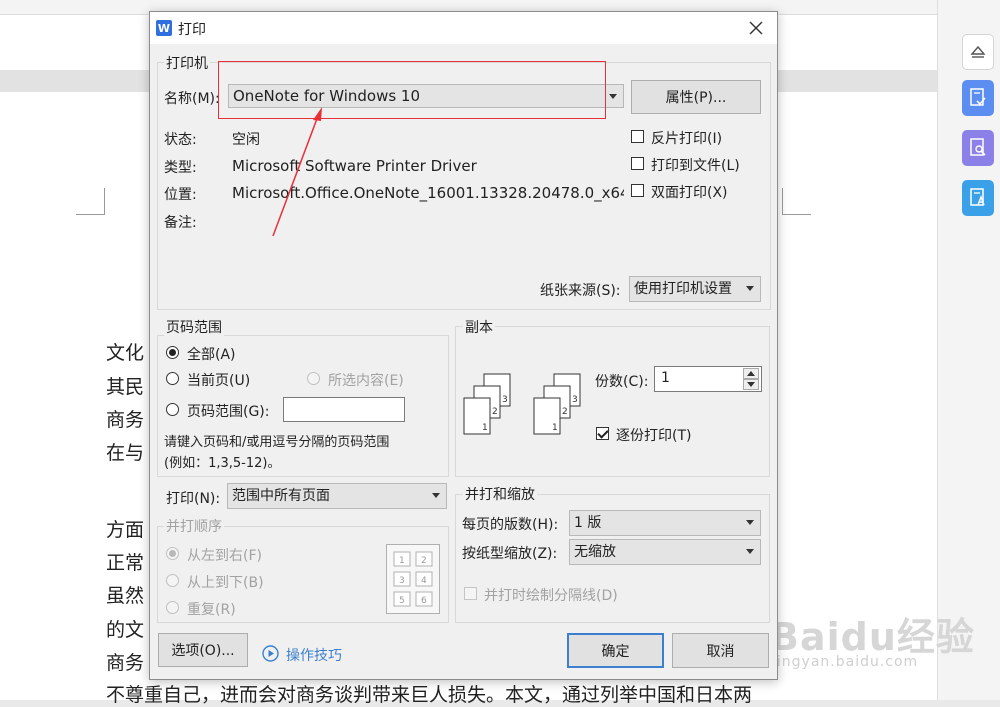  I want to click on print-to-file-label: 打印到文件(L), so click(695, 165).